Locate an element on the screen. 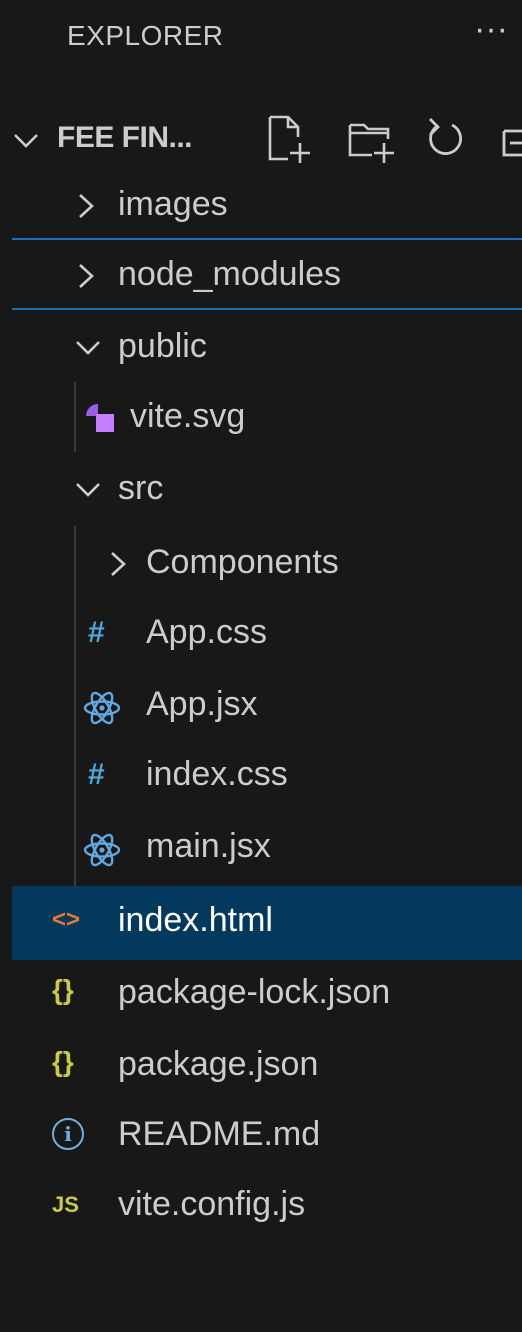  tree-file-package-json: {} package.json is located at coordinates (267, 1067).